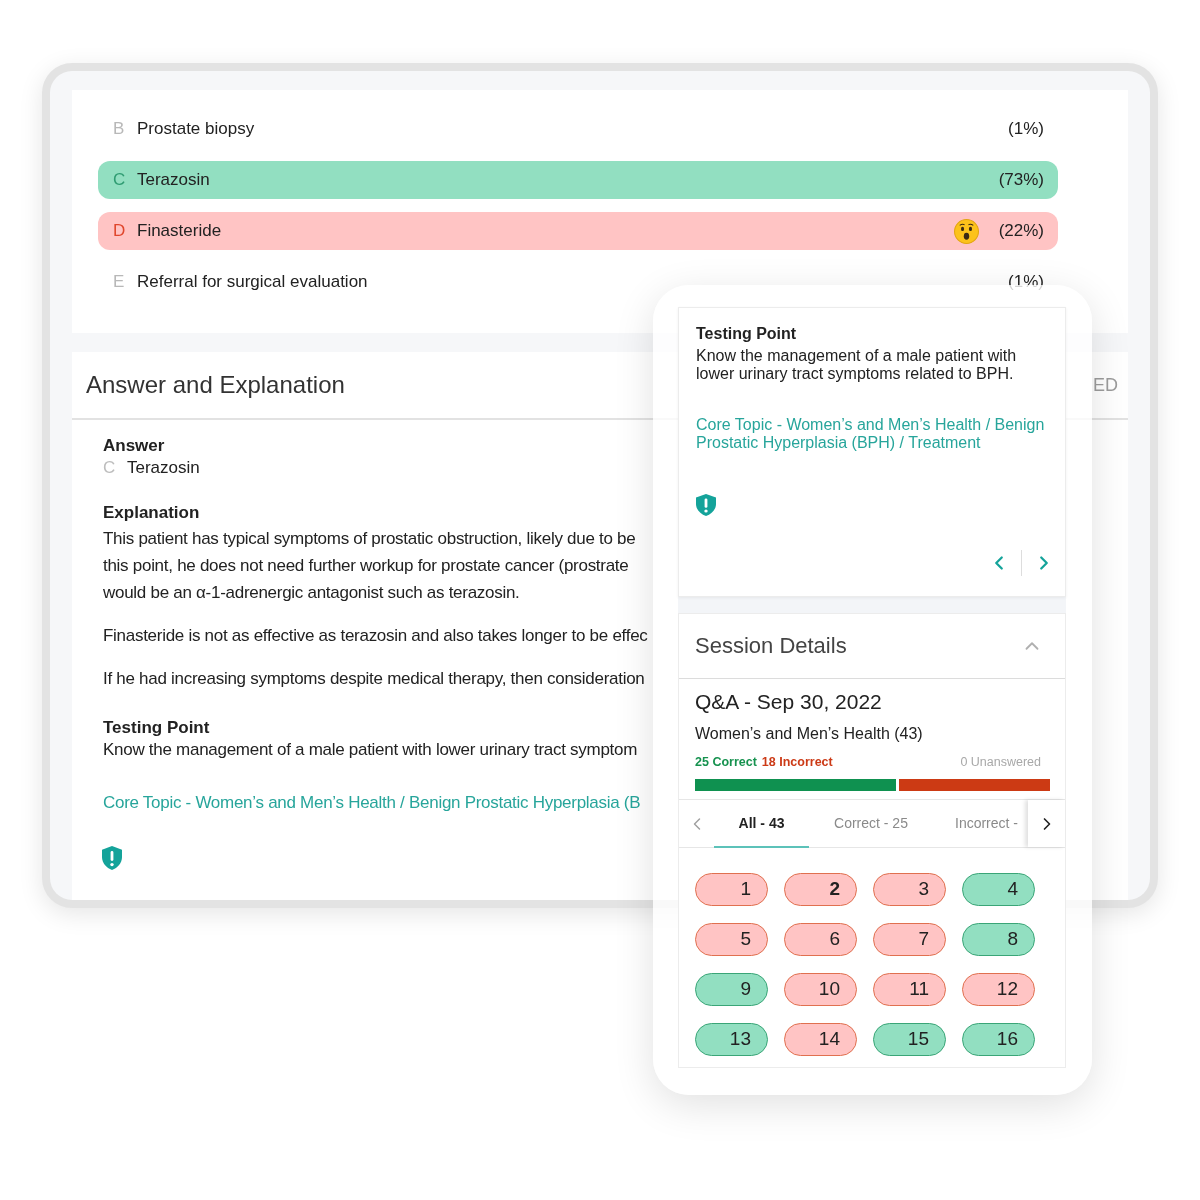  Describe the element at coordinates (980, 823) in the screenshot. I see `filter-tab: Incorrect -` at that location.